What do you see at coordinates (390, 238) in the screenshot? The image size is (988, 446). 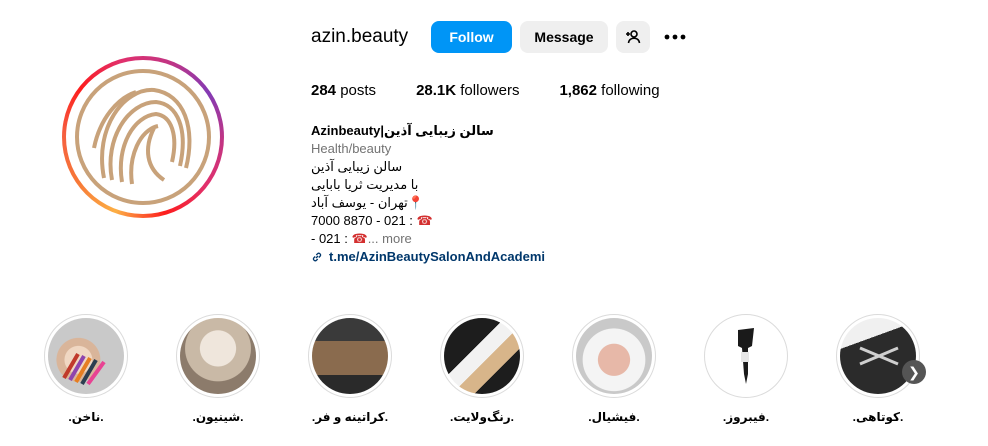 I see `bio-more-link: ... more` at bounding box center [390, 238].